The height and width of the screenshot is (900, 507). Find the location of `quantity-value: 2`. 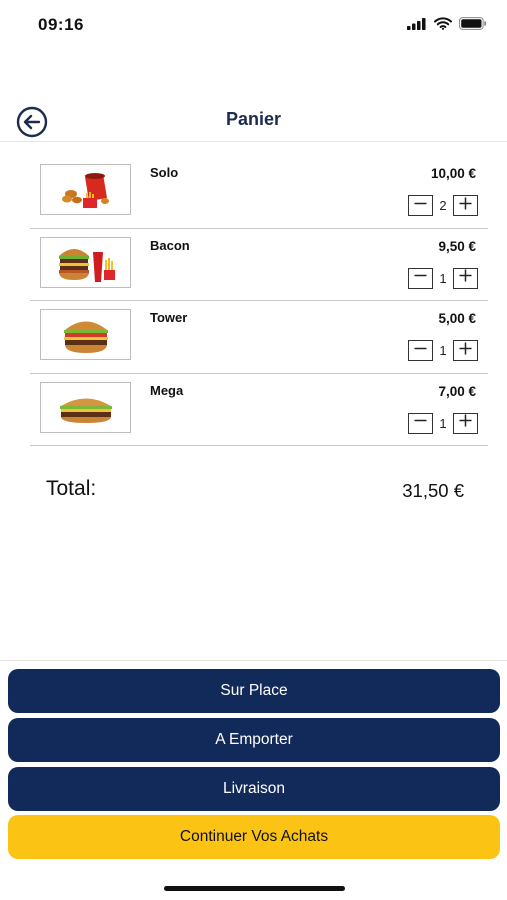

quantity-value: 2 is located at coordinates (443, 205).